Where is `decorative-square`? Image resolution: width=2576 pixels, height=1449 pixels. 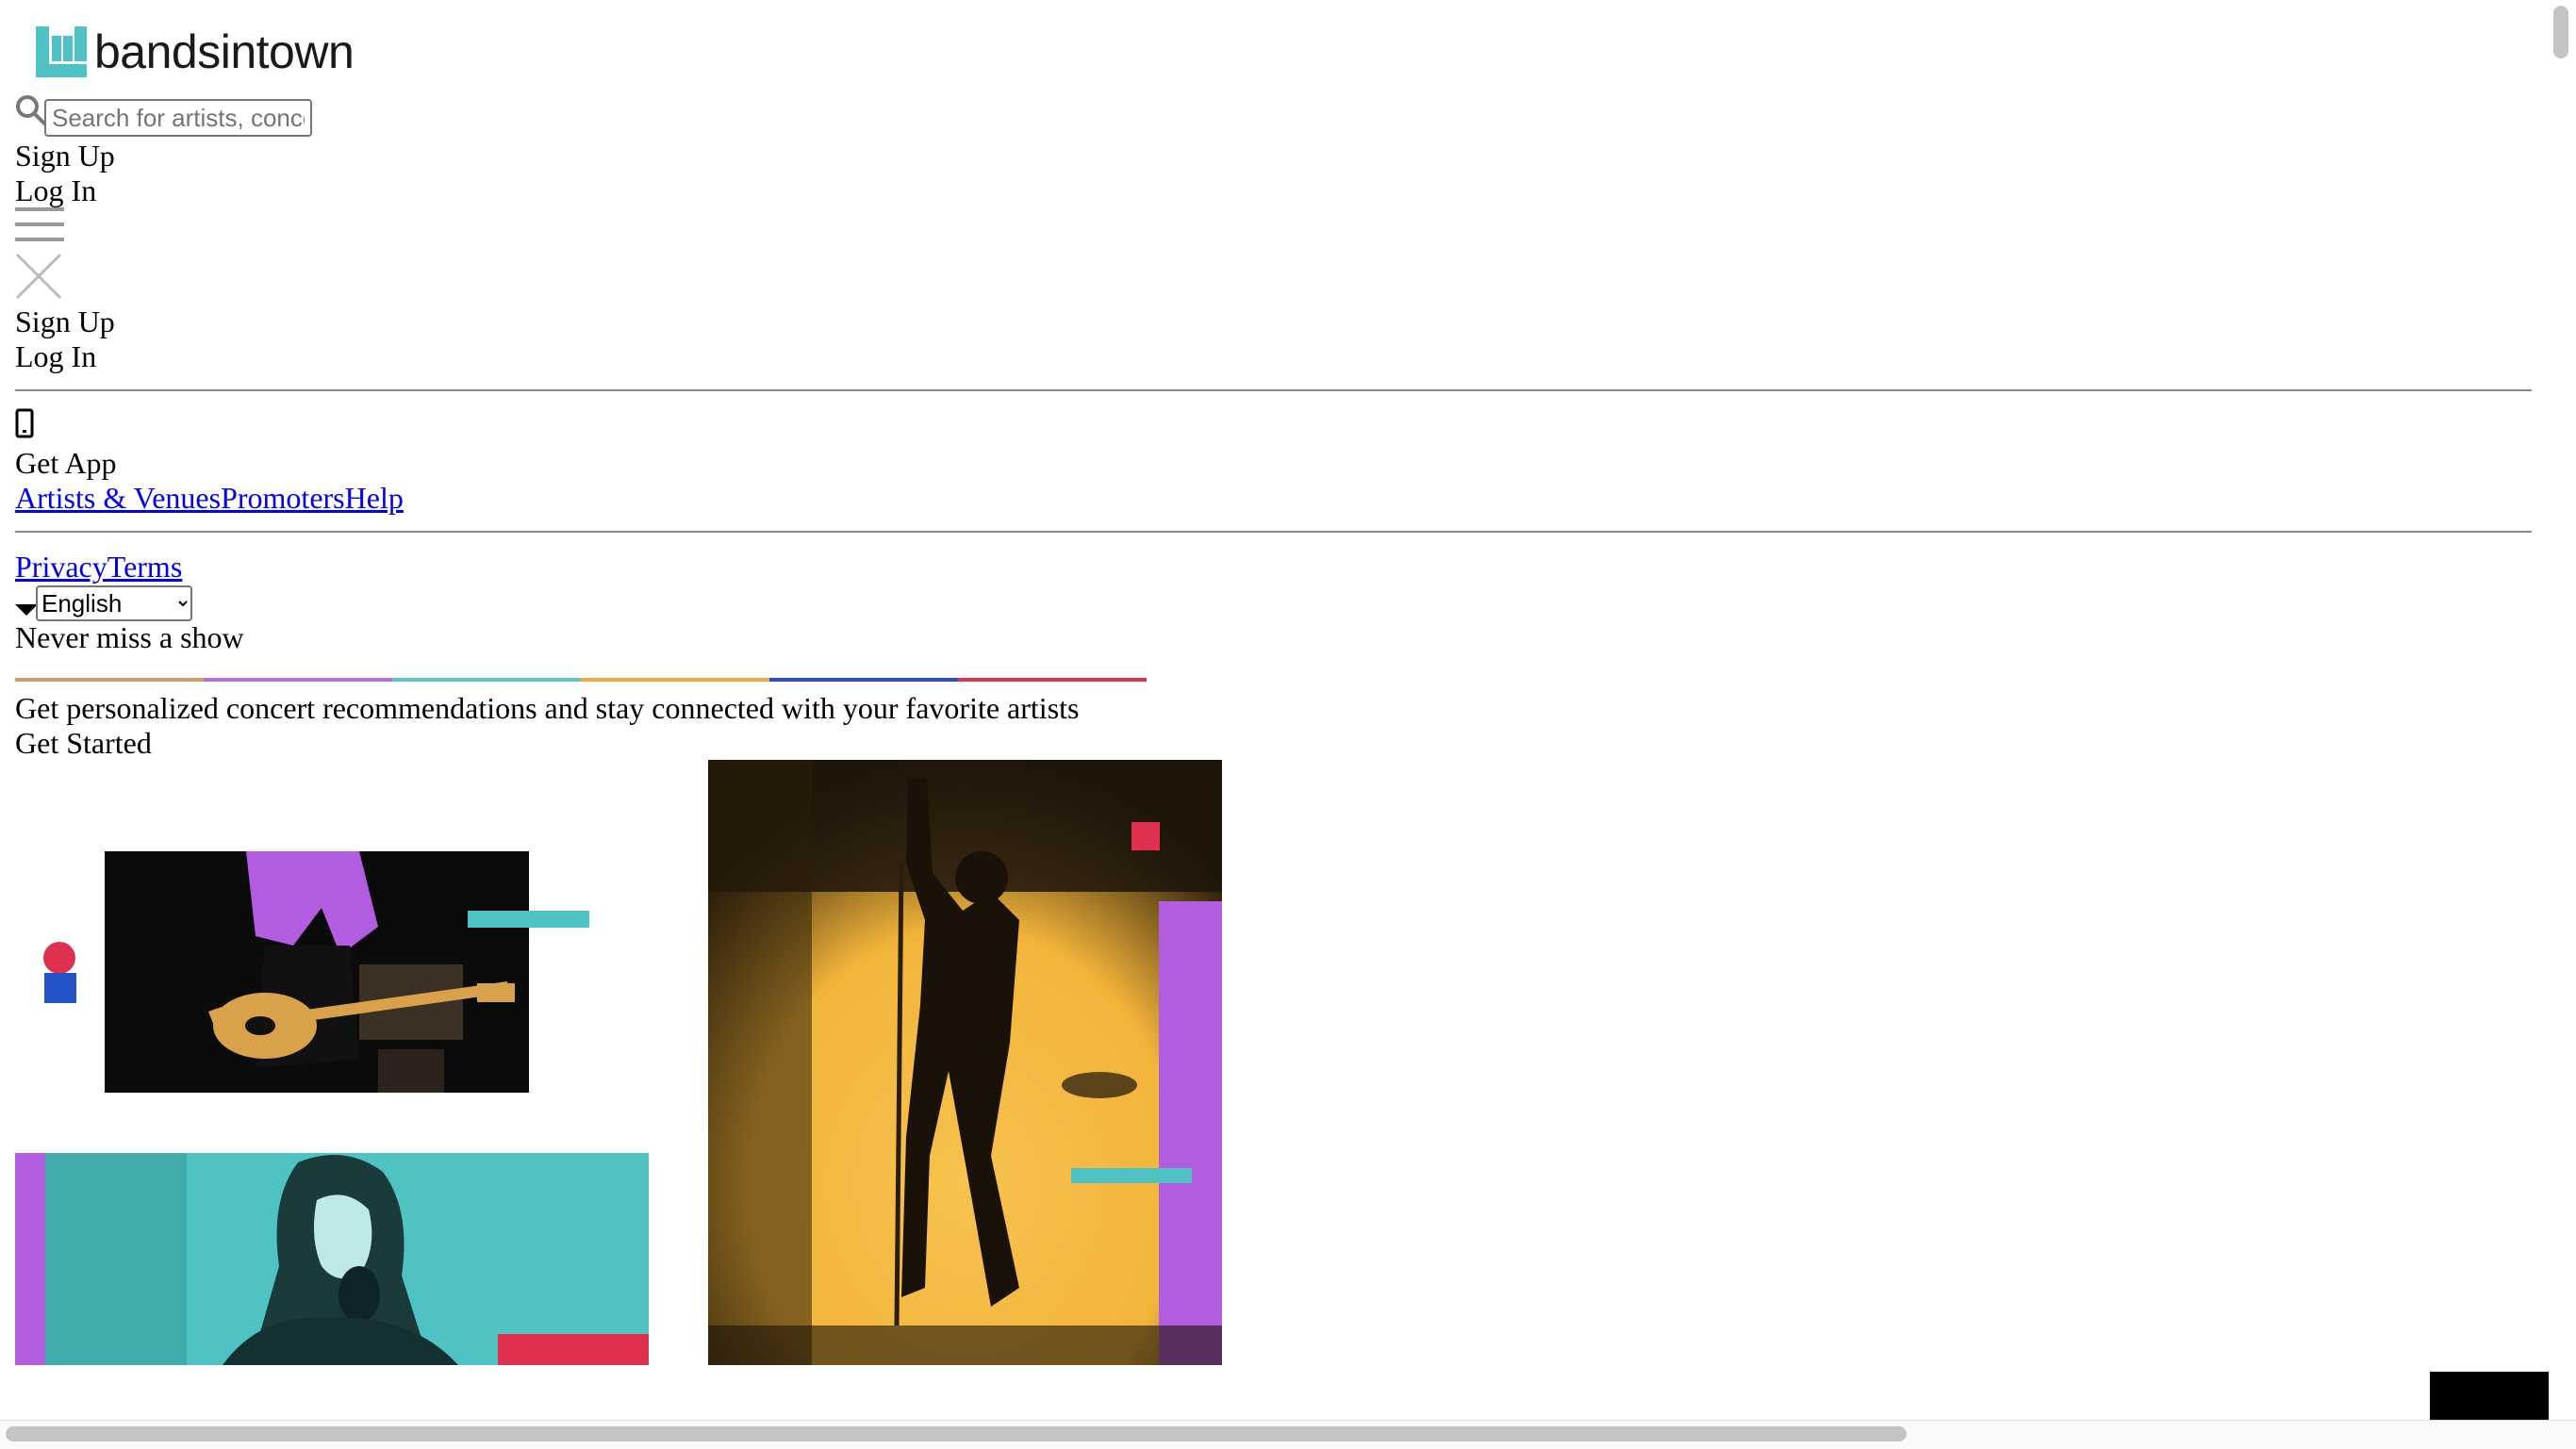 decorative-square is located at coordinates (60, 988).